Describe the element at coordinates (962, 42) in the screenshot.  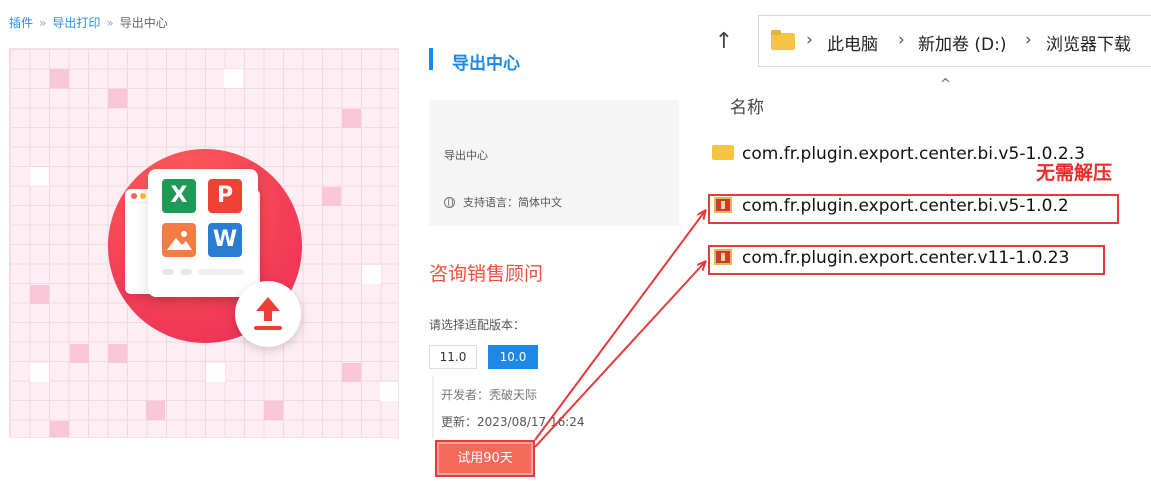
I see `address-segment-drive-d: 新加卷 (D:)` at that location.